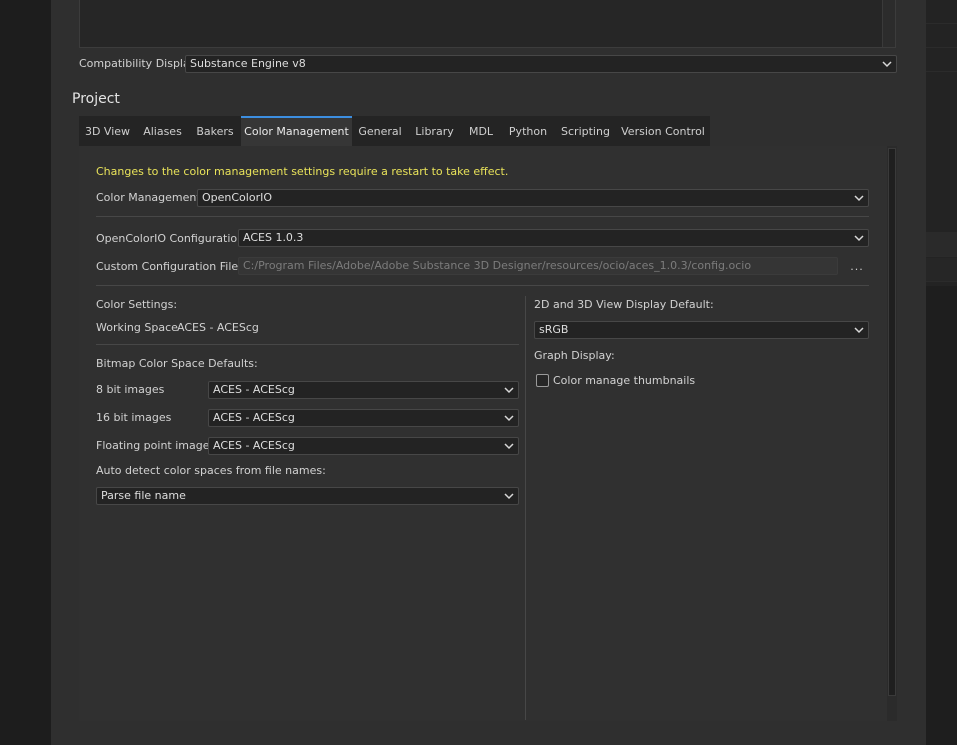  I want to click on color-manage-thumbnails-label: Color manage thumbnails, so click(624, 381).